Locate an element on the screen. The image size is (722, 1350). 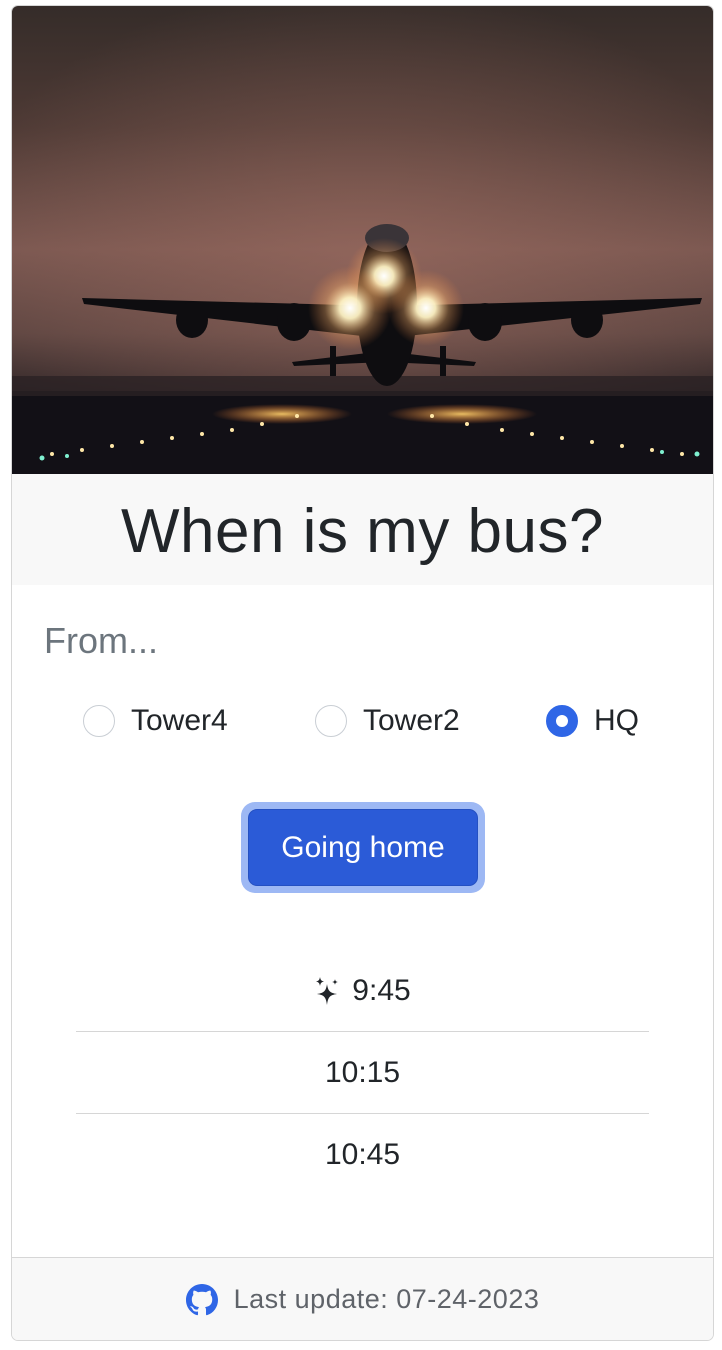
github-icon is located at coordinates (201, 1299).